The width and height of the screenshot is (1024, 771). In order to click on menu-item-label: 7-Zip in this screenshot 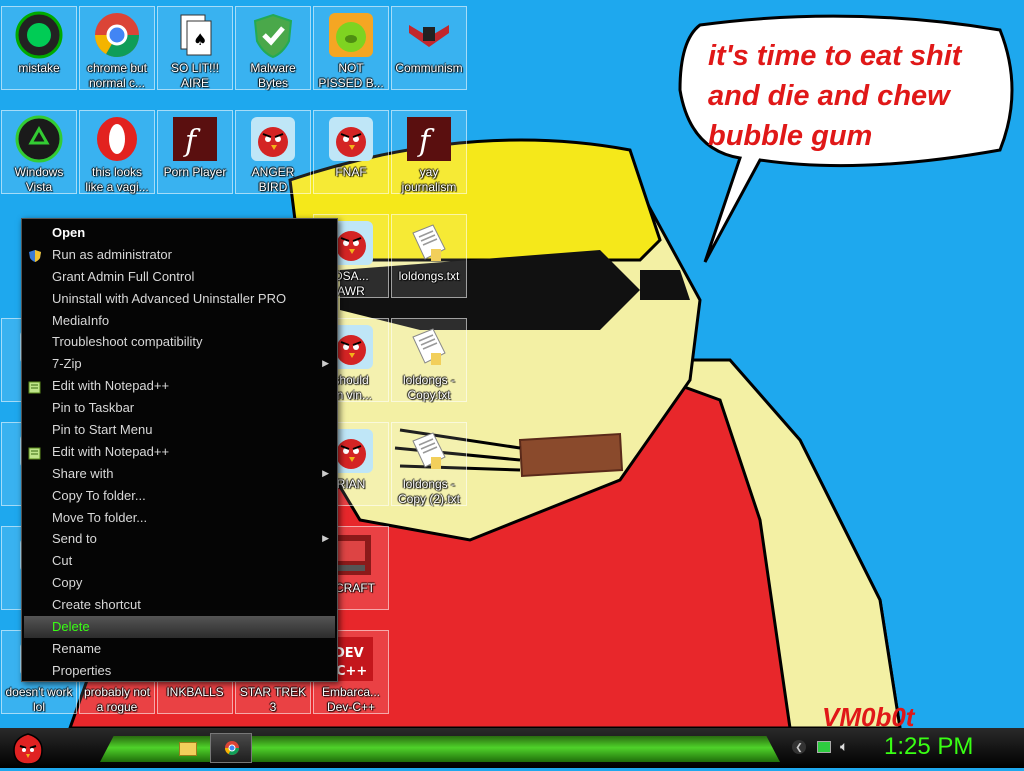, I will do `click(67, 364)`.